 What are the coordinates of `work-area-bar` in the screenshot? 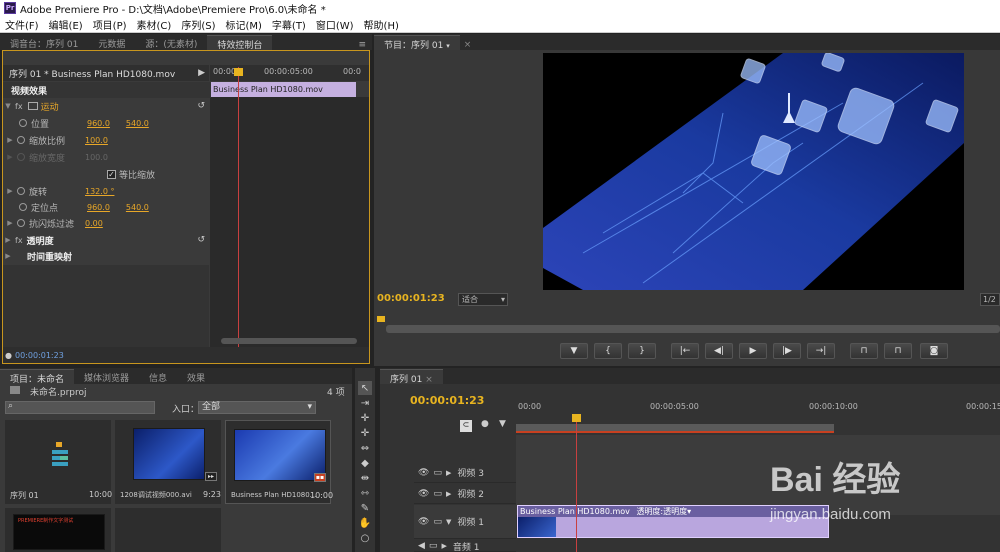 It's located at (675, 428).